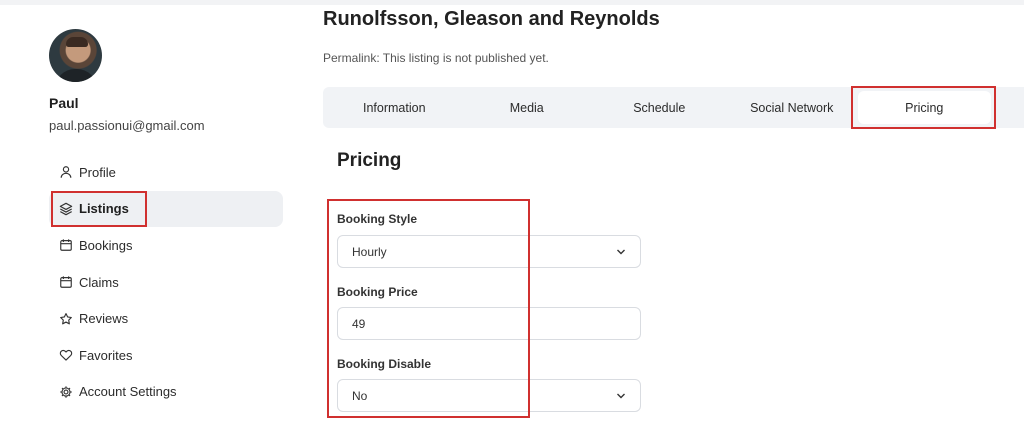 The image size is (1024, 421). I want to click on gear-icon, so click(66, 392).